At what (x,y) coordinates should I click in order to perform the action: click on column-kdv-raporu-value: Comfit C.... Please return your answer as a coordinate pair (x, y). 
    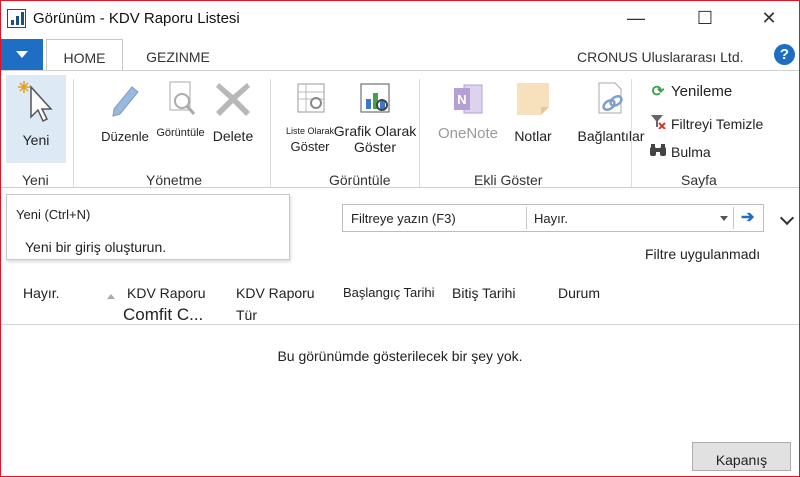
    Looking at the image, I should click on (163, 314).